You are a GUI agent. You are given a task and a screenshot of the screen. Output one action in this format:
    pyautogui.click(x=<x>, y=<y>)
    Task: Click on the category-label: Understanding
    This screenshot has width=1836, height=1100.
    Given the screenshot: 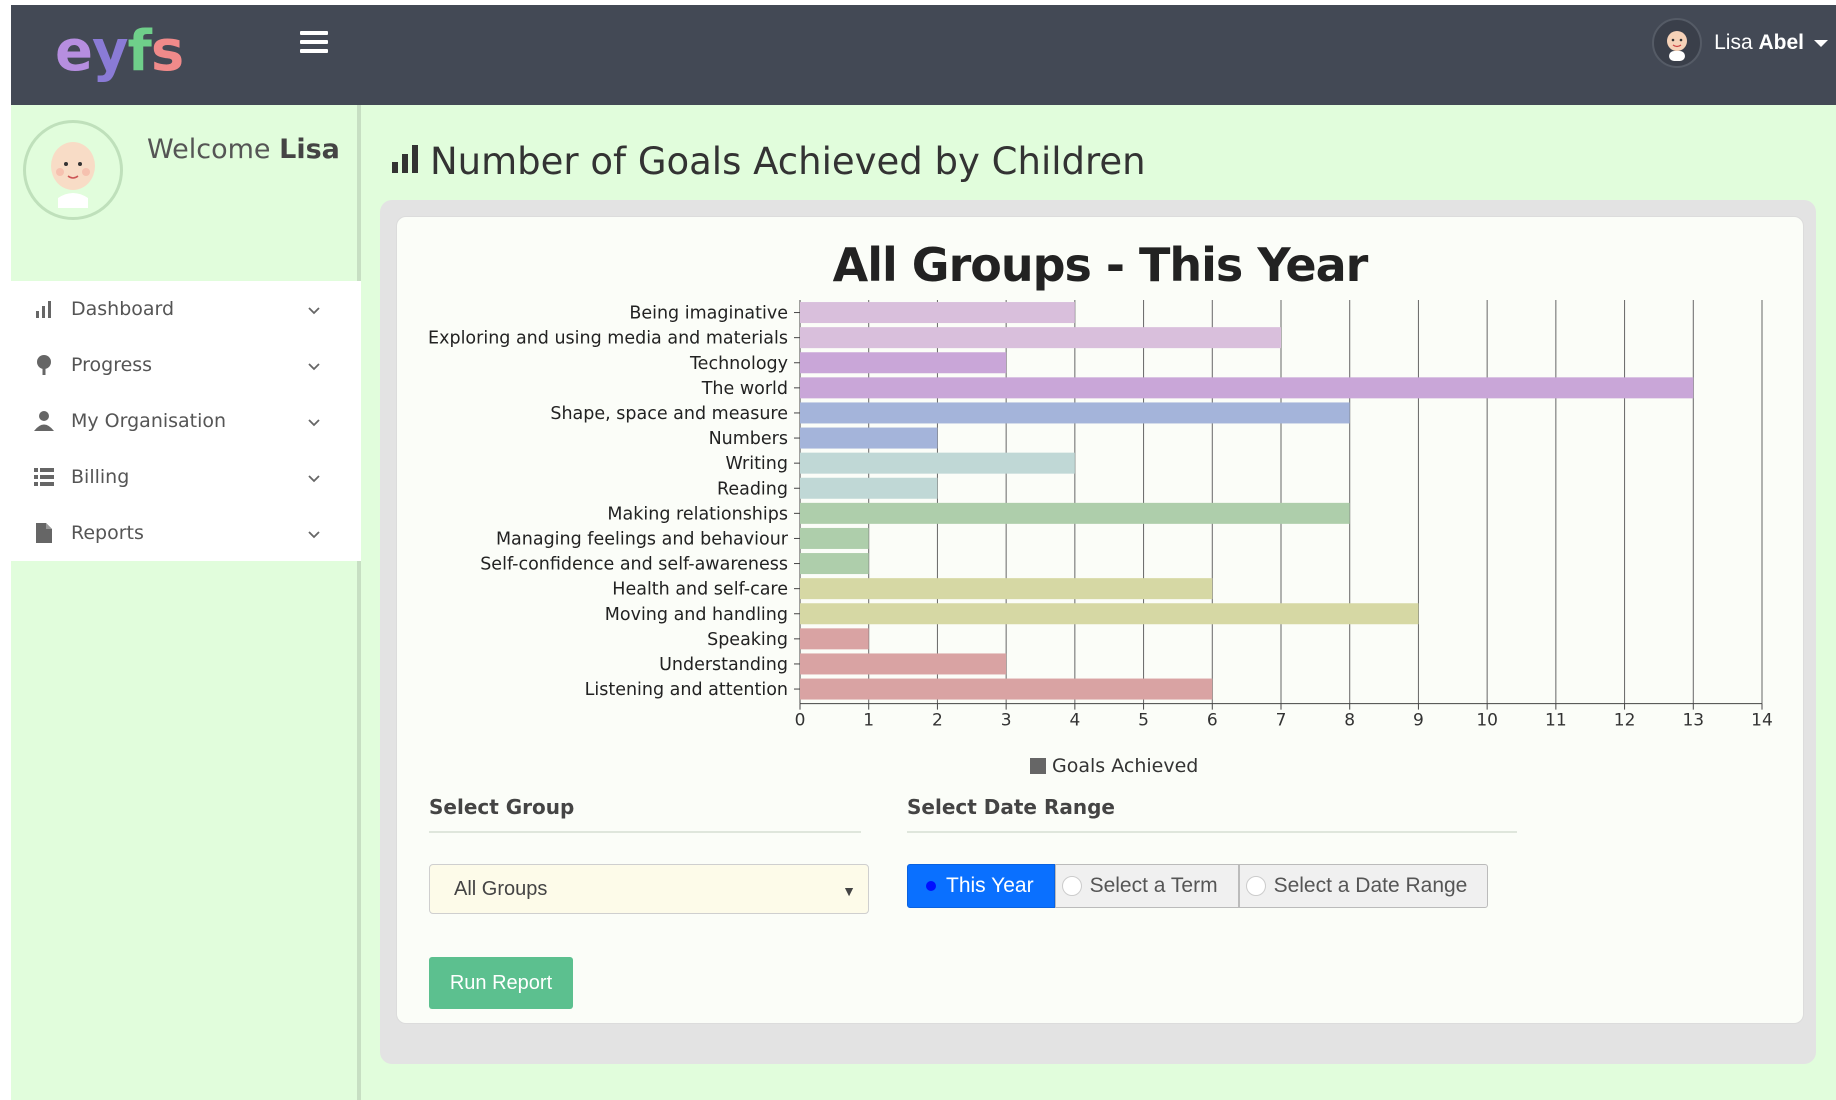 What is the action you would take?
    pyautogui.click(x=723, y=665)
    